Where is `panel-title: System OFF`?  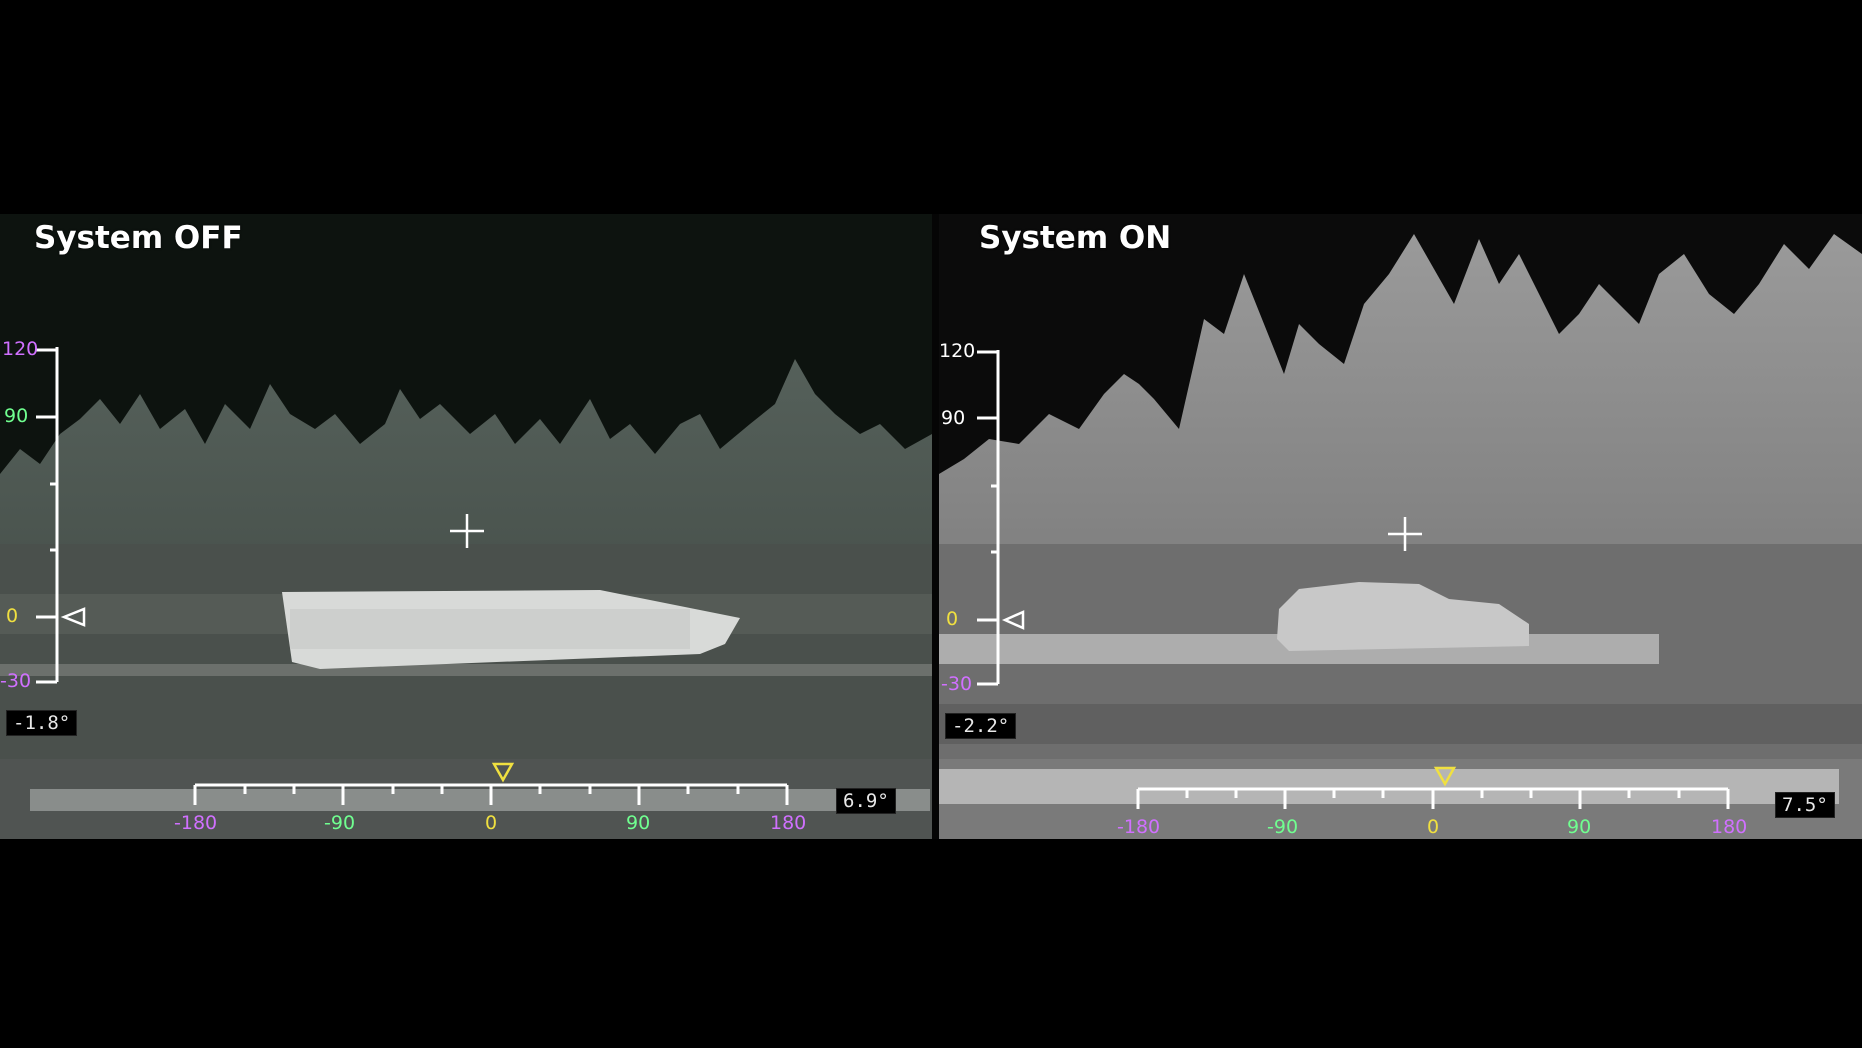 panel-title: System OFF is located at coordinates (138, 238).